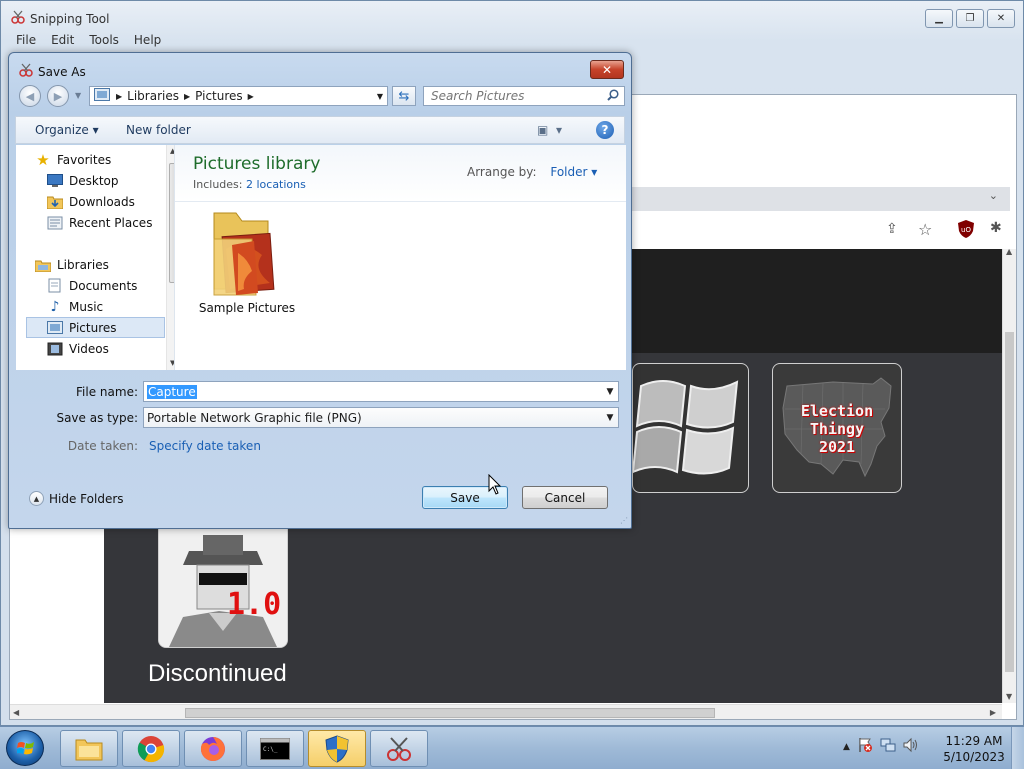 Image resolution: width=1024 pixels, height=769 pixels. I want to click on address-dropdown-icon: ▼, so click(382, 96).